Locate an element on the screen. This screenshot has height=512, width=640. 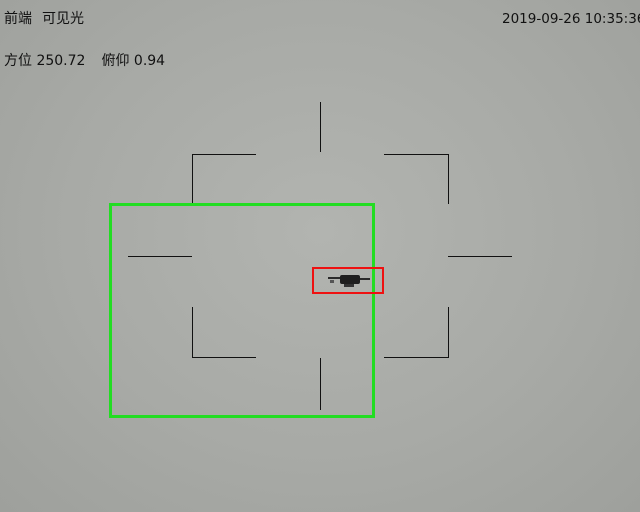
angle-readout: 方位 250.72 俯仰 0.94 is located at coordinates (84, 61).